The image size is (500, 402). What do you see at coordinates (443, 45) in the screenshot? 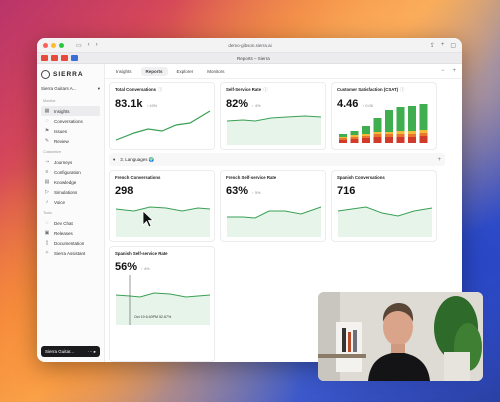
I see `new-tab-icon: +` at bounding box center [443, 45].